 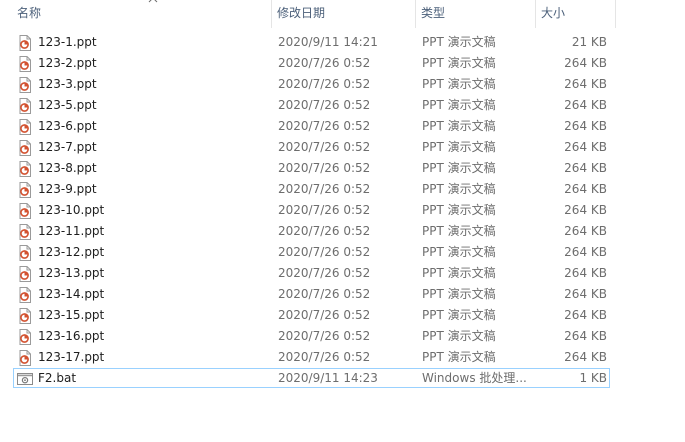 I want to click on file-name: 123-8.ppt, so click(x=67, y=168).